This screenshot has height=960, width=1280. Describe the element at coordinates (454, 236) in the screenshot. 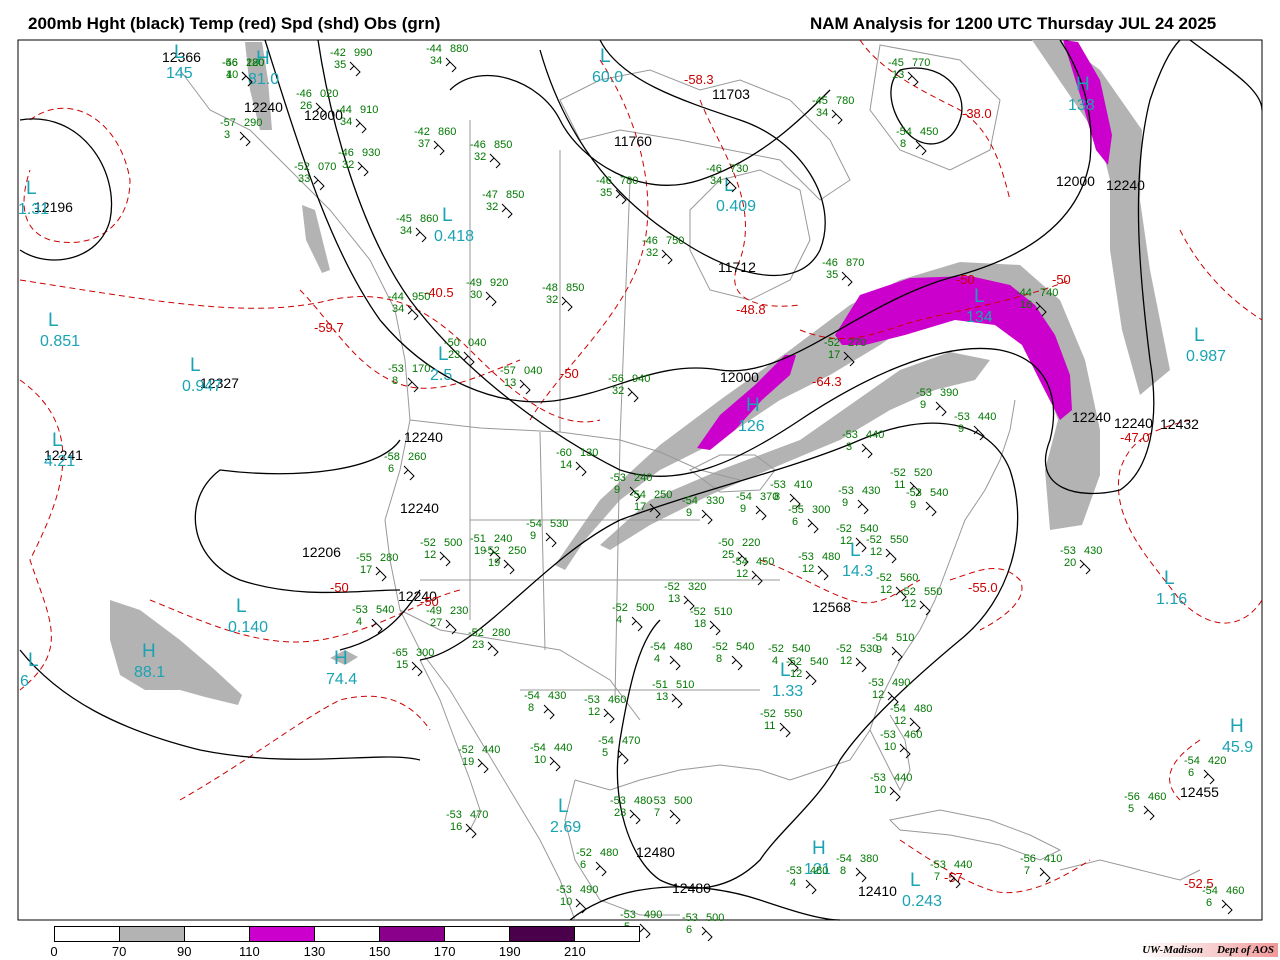

I see `extreme-value: 0.418` at that location.